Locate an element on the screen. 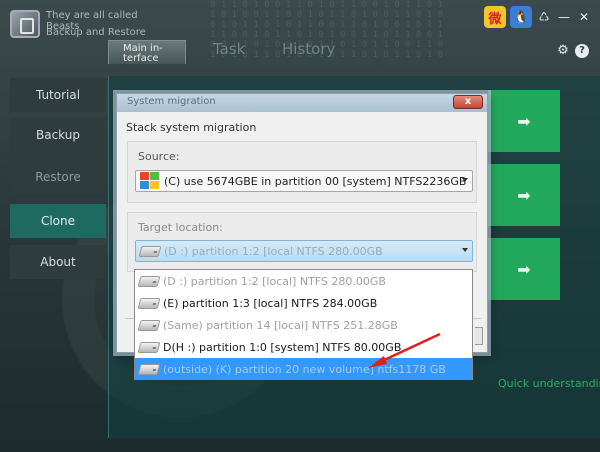 The width and height of the screenshot is (600, 452). target-label: Target location: is located at coordinates (180, 227).